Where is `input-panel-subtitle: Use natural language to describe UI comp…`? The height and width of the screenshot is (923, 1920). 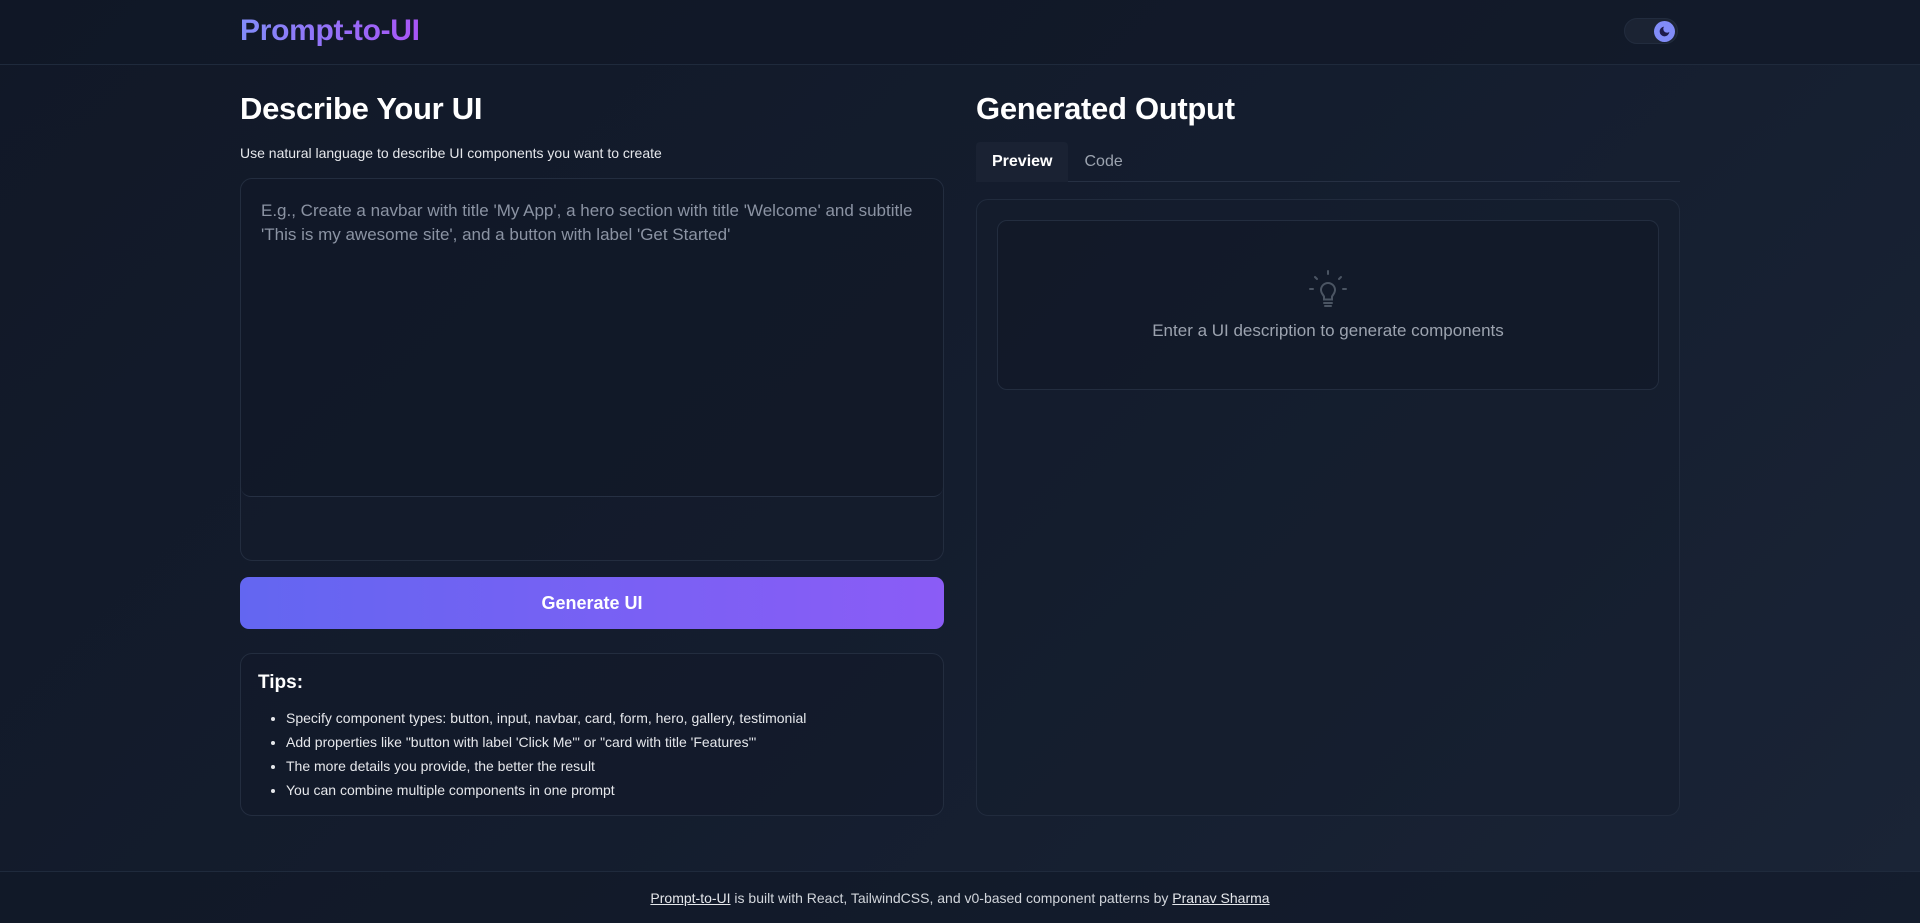 input-panel-subtitle: Use natural language to describe UI comp… is located at coordinates (451, 153).